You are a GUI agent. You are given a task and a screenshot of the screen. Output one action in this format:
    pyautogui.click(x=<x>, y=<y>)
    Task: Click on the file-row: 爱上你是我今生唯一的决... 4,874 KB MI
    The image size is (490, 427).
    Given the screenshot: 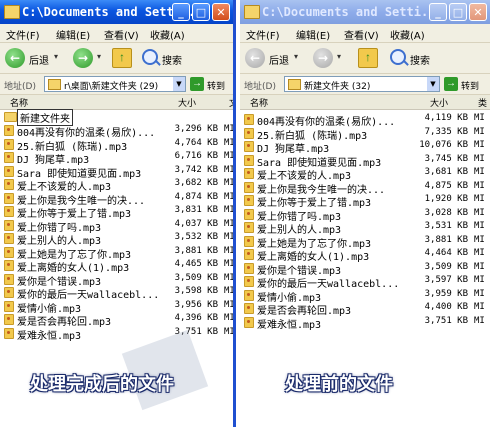 What is the action you would take?
    pyautogui.click(x=116, y=199)
    